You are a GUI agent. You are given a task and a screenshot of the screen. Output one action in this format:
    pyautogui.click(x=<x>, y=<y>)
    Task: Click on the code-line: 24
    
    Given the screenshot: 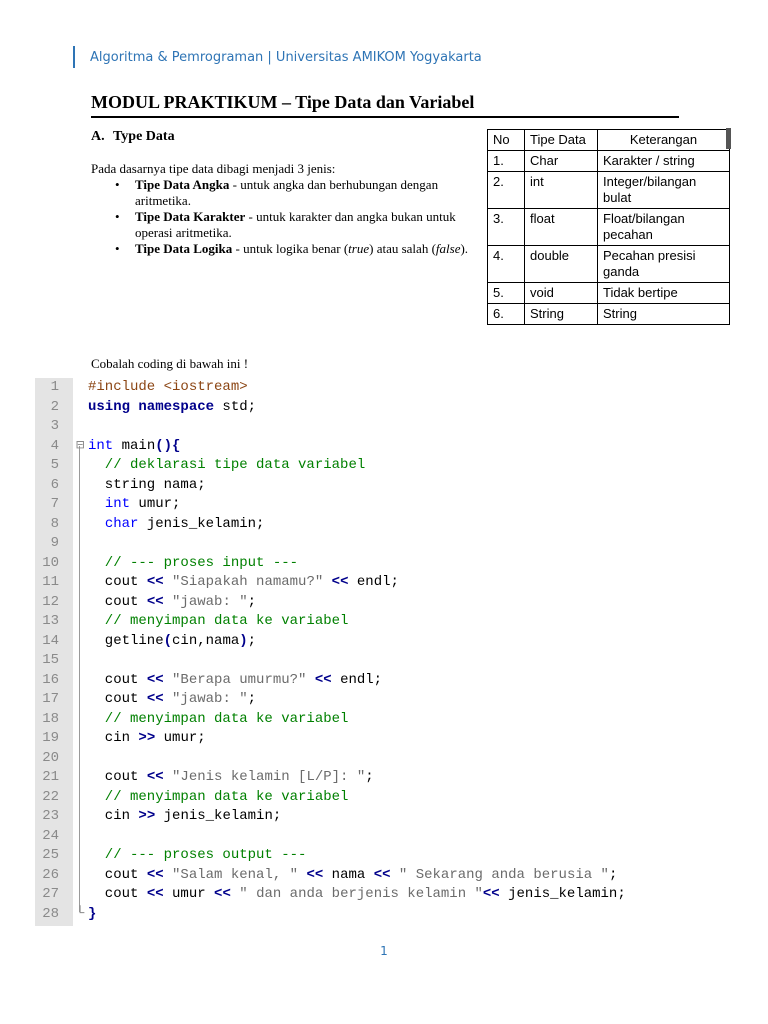 What is the action you would take?
    pyautogui.click(x=385, y=837)
    